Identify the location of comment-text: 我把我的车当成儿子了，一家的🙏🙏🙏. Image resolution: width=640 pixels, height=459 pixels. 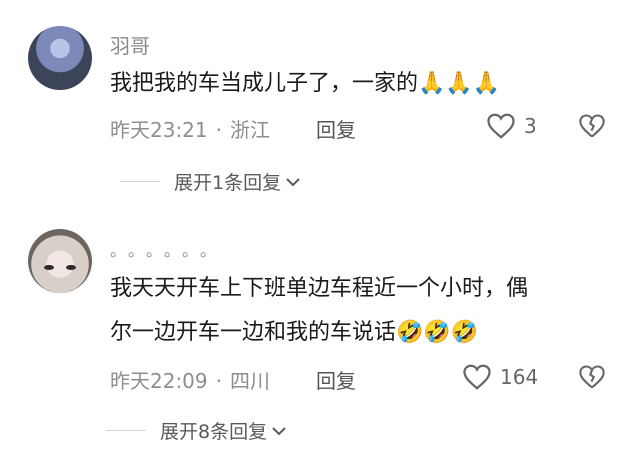
(305, 84).